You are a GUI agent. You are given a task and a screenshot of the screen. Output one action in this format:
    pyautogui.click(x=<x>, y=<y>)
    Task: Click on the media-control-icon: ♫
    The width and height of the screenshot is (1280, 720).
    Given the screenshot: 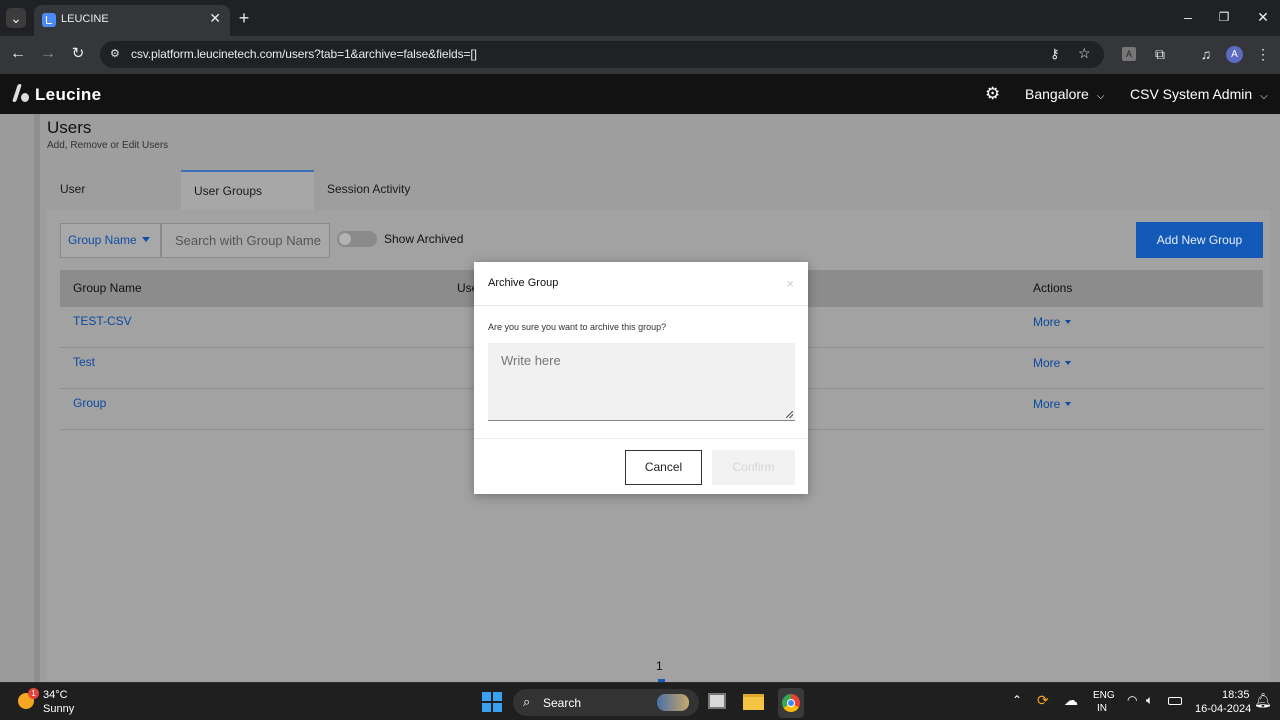 What is the action you would take?
    pyautogui.click(x=1206, y=54)
    